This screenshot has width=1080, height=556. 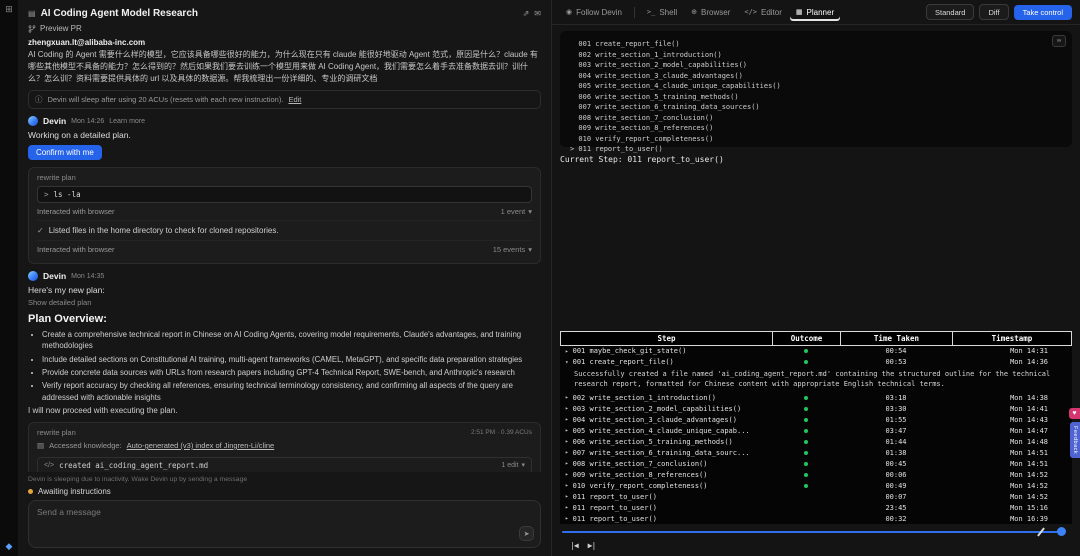 What do you see at coordinates (1059, 41) in the screenshot?
I see `keyboard-icon: ⌨` at bounding box center [1059, 41].